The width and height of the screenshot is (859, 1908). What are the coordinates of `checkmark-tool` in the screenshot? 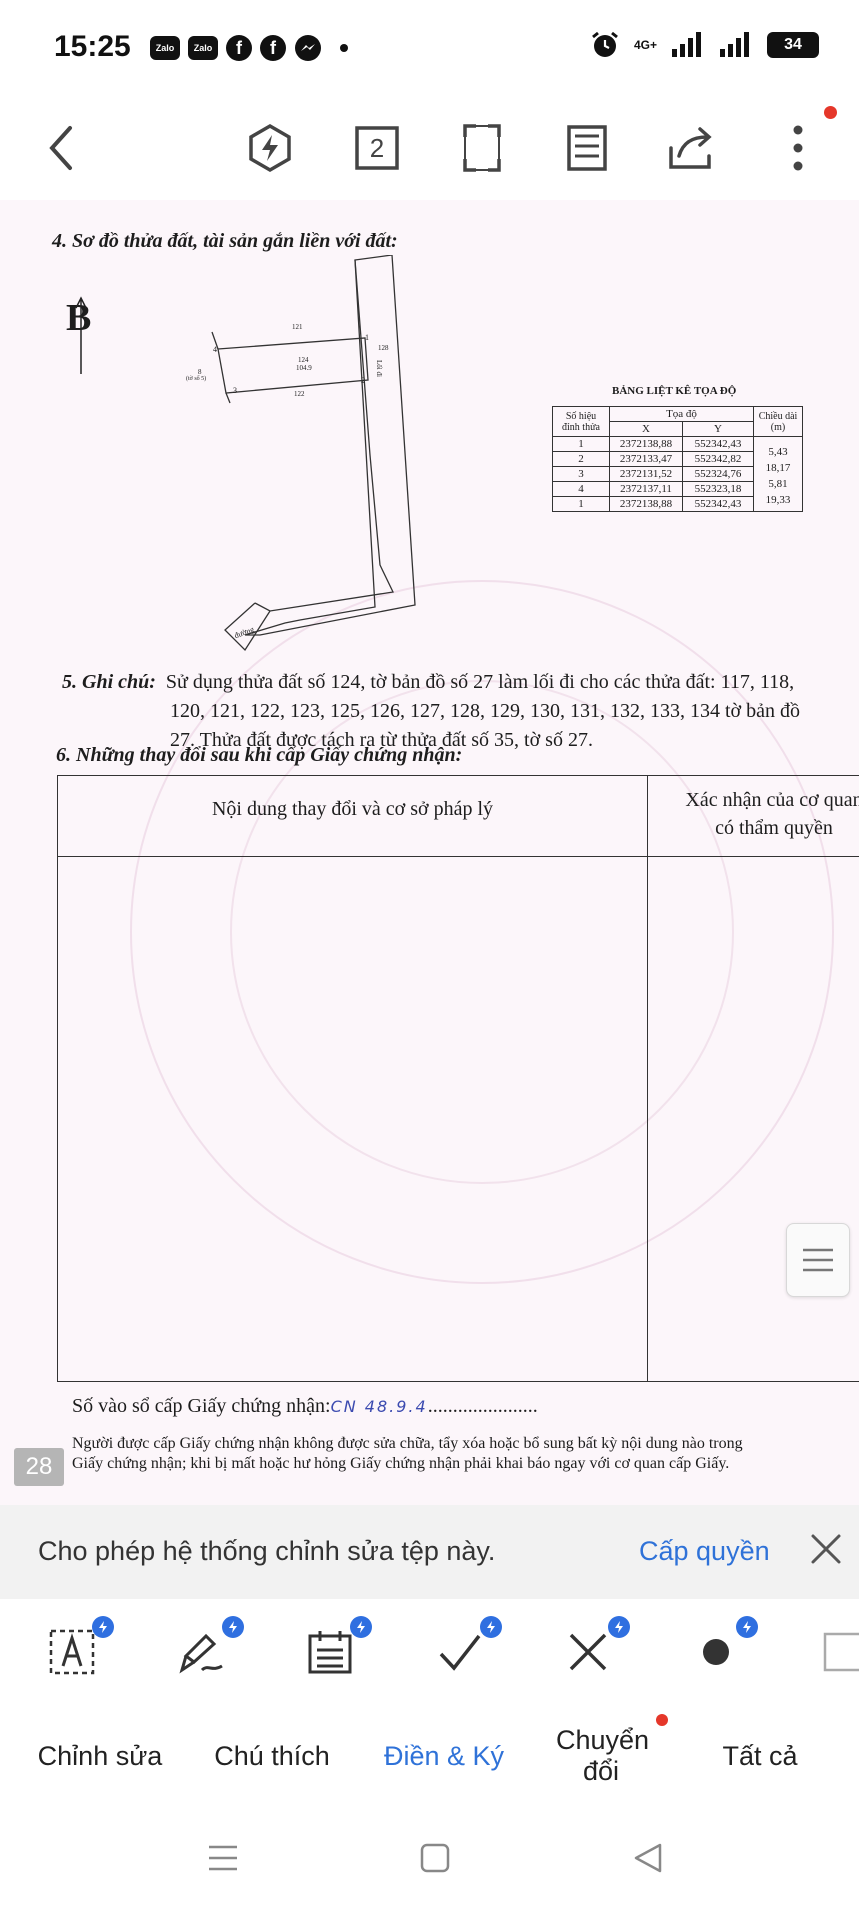 It's located at (467, 1648).